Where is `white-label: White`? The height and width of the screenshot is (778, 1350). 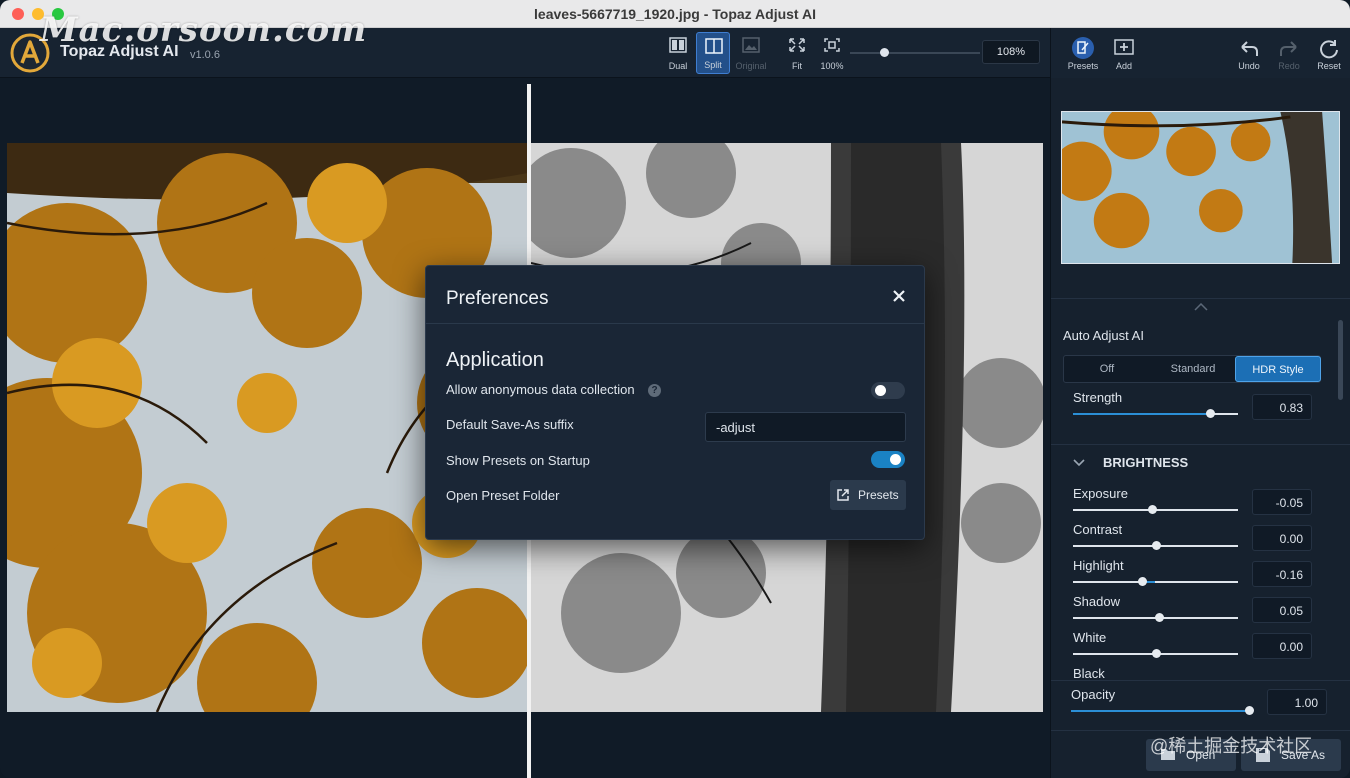
white-label: White is located at coordinates (1090, 637).